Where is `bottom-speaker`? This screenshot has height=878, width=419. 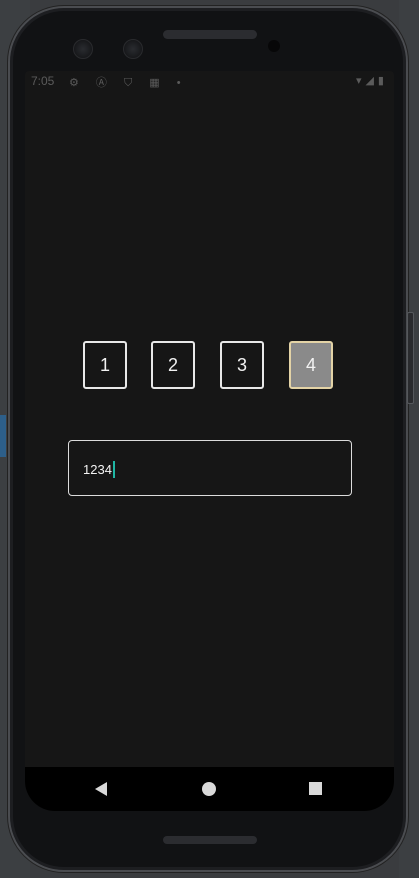 bottom-speaker is located at coordinates (210, 840).